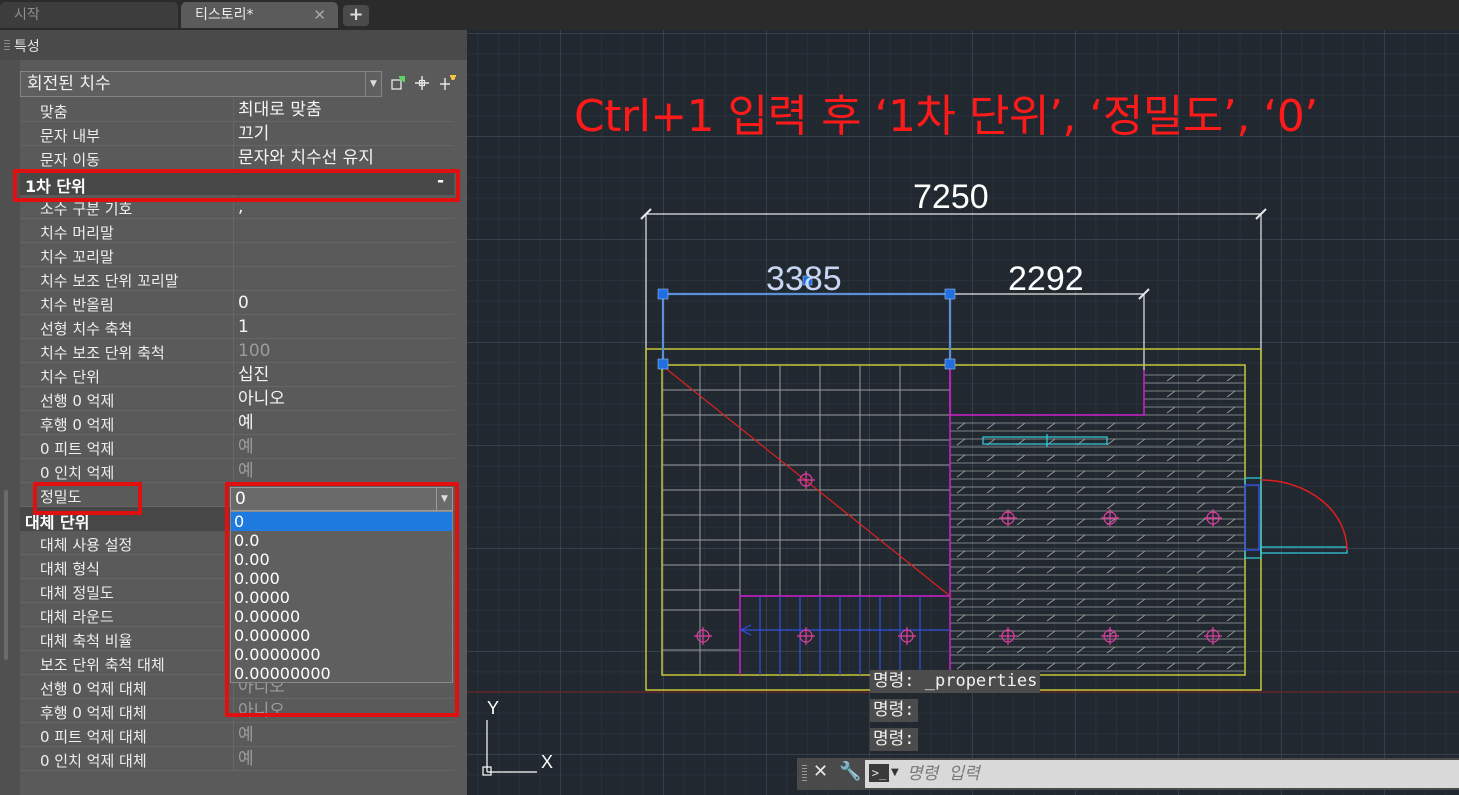 This screenshot has height=795, width=1459. I want to click on prop-row-alt-suppress-inches: 0 인치 억제 대체 예, so click(237, 759).